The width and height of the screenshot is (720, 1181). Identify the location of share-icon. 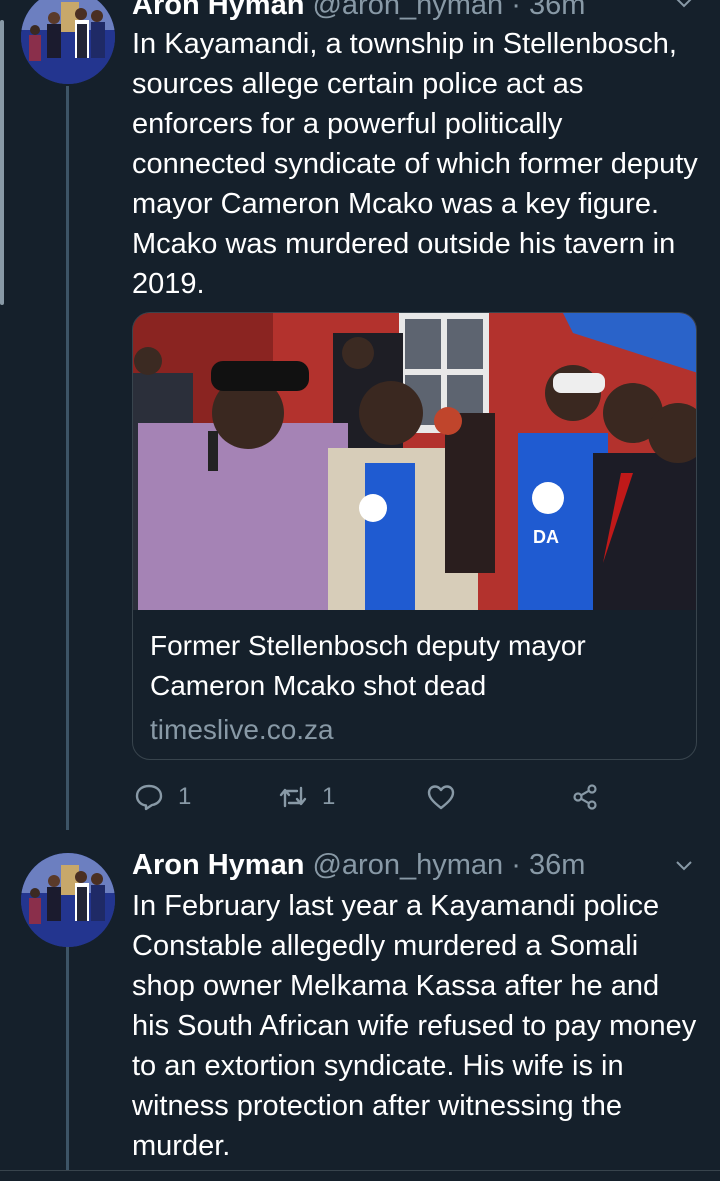
(585, 797).